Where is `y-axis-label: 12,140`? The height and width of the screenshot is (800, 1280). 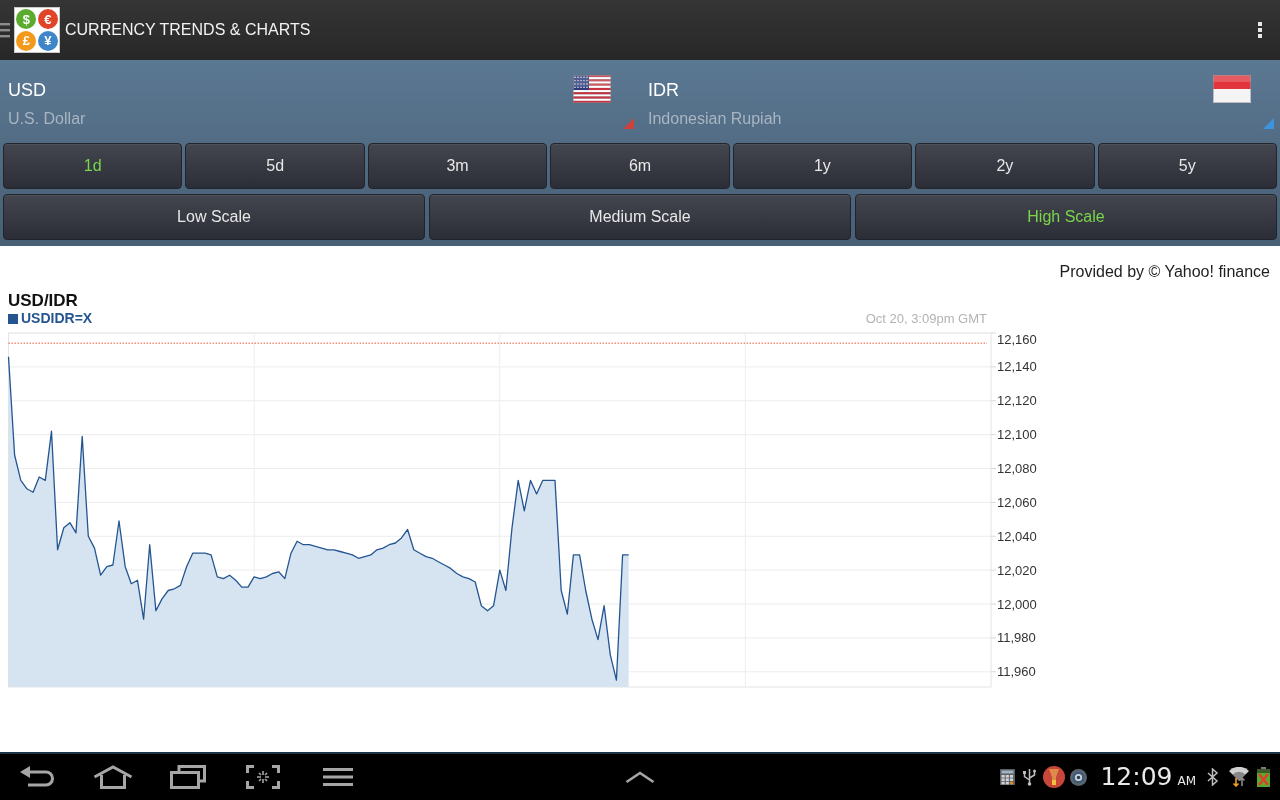
y-axis-label: 12,140 is located at coordinates (1017, 367).